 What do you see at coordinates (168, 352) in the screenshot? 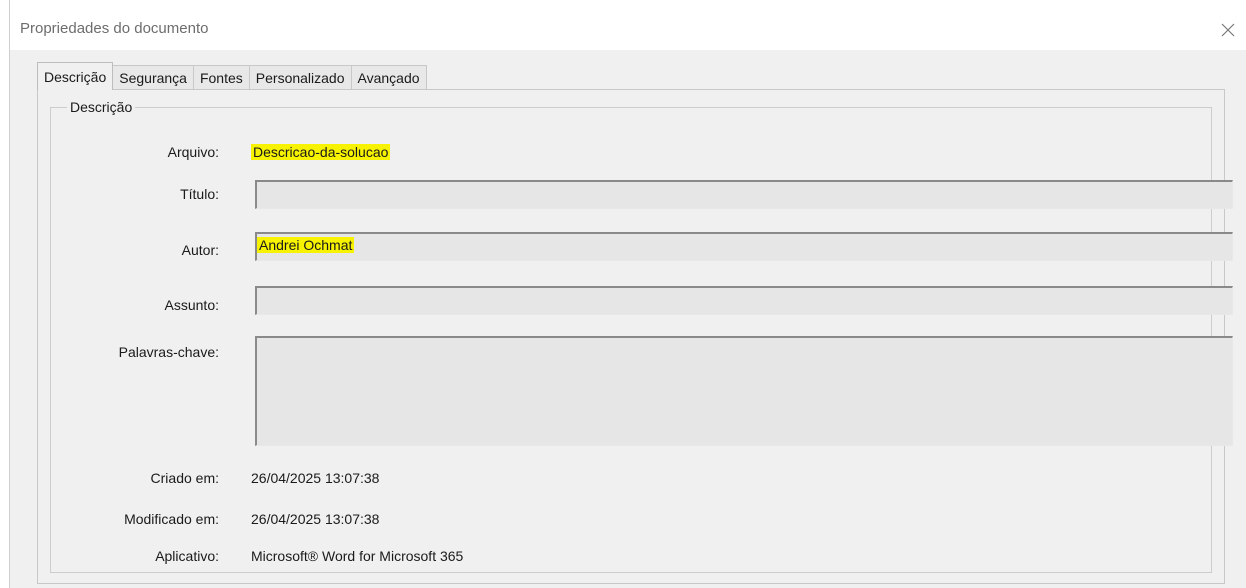
I see `palavras-chave-label: Palavras-chave:` at bounding box center [168, 352].